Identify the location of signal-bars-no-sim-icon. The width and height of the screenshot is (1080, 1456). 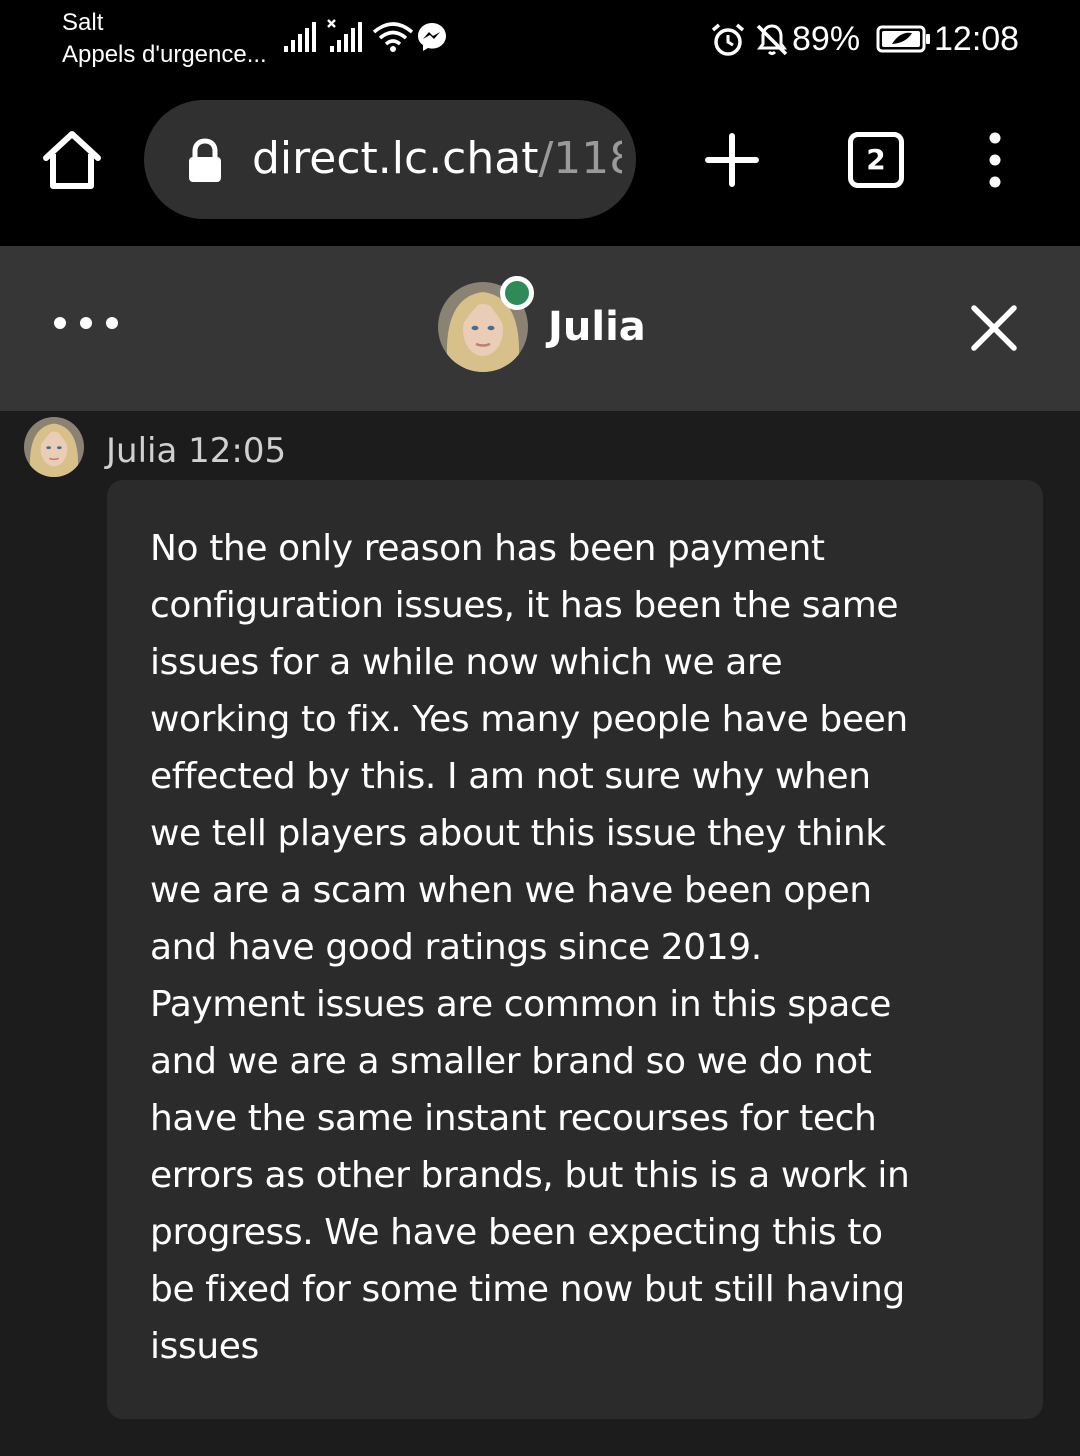
(344, 35).